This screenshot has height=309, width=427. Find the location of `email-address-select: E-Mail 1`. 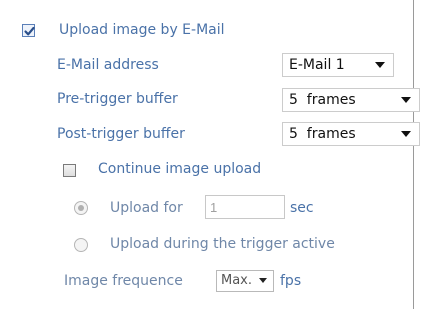

email-address-select: E-Mail 1 is located at coordinates (338, 65).